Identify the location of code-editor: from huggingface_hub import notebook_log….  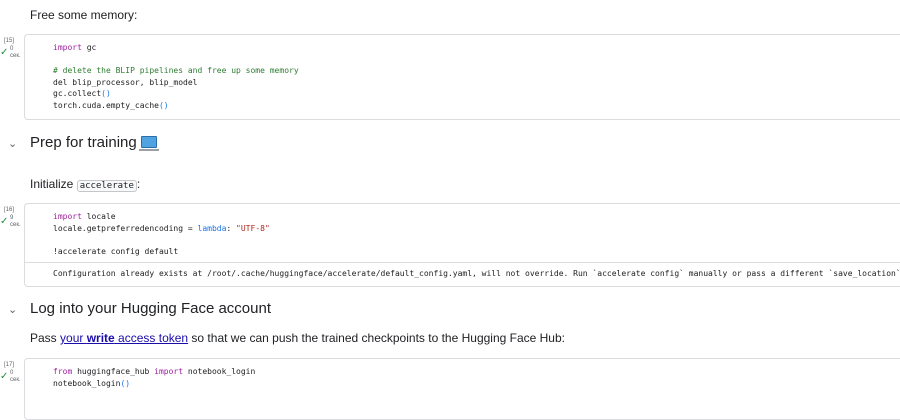
(154, 377).